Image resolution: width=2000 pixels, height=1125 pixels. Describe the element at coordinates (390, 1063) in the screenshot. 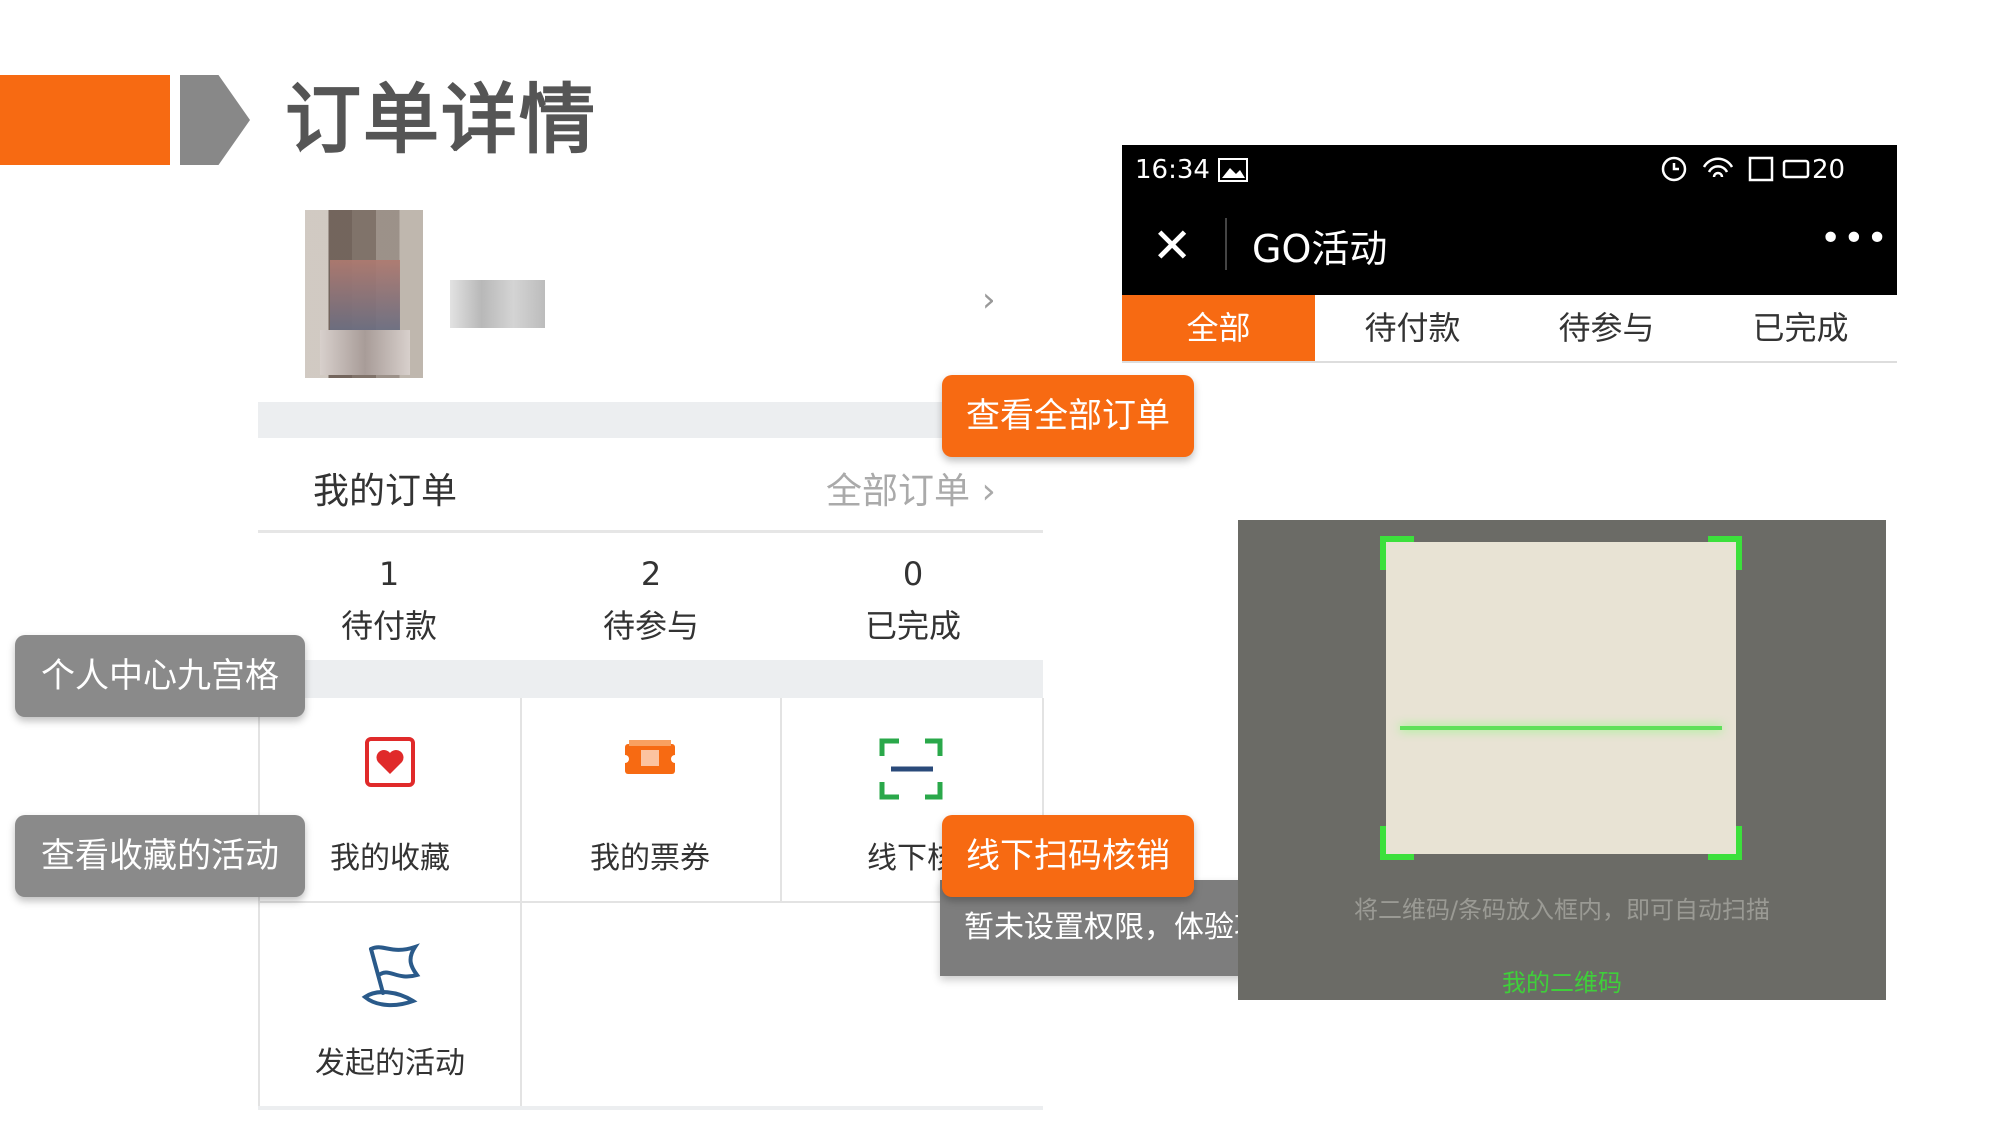

I see `grid-item-label: 发起的活动` at that location.